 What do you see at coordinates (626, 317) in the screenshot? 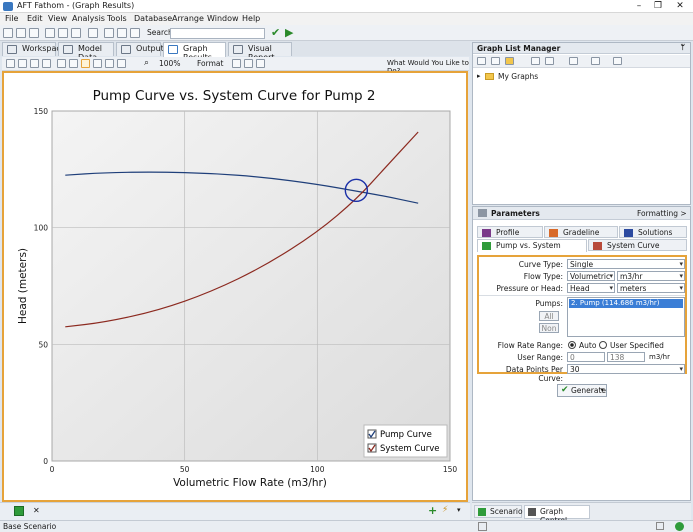
I see `pumps-list: 2. Pump (114.686 m3/hr)` at bounding box center [626, 317].